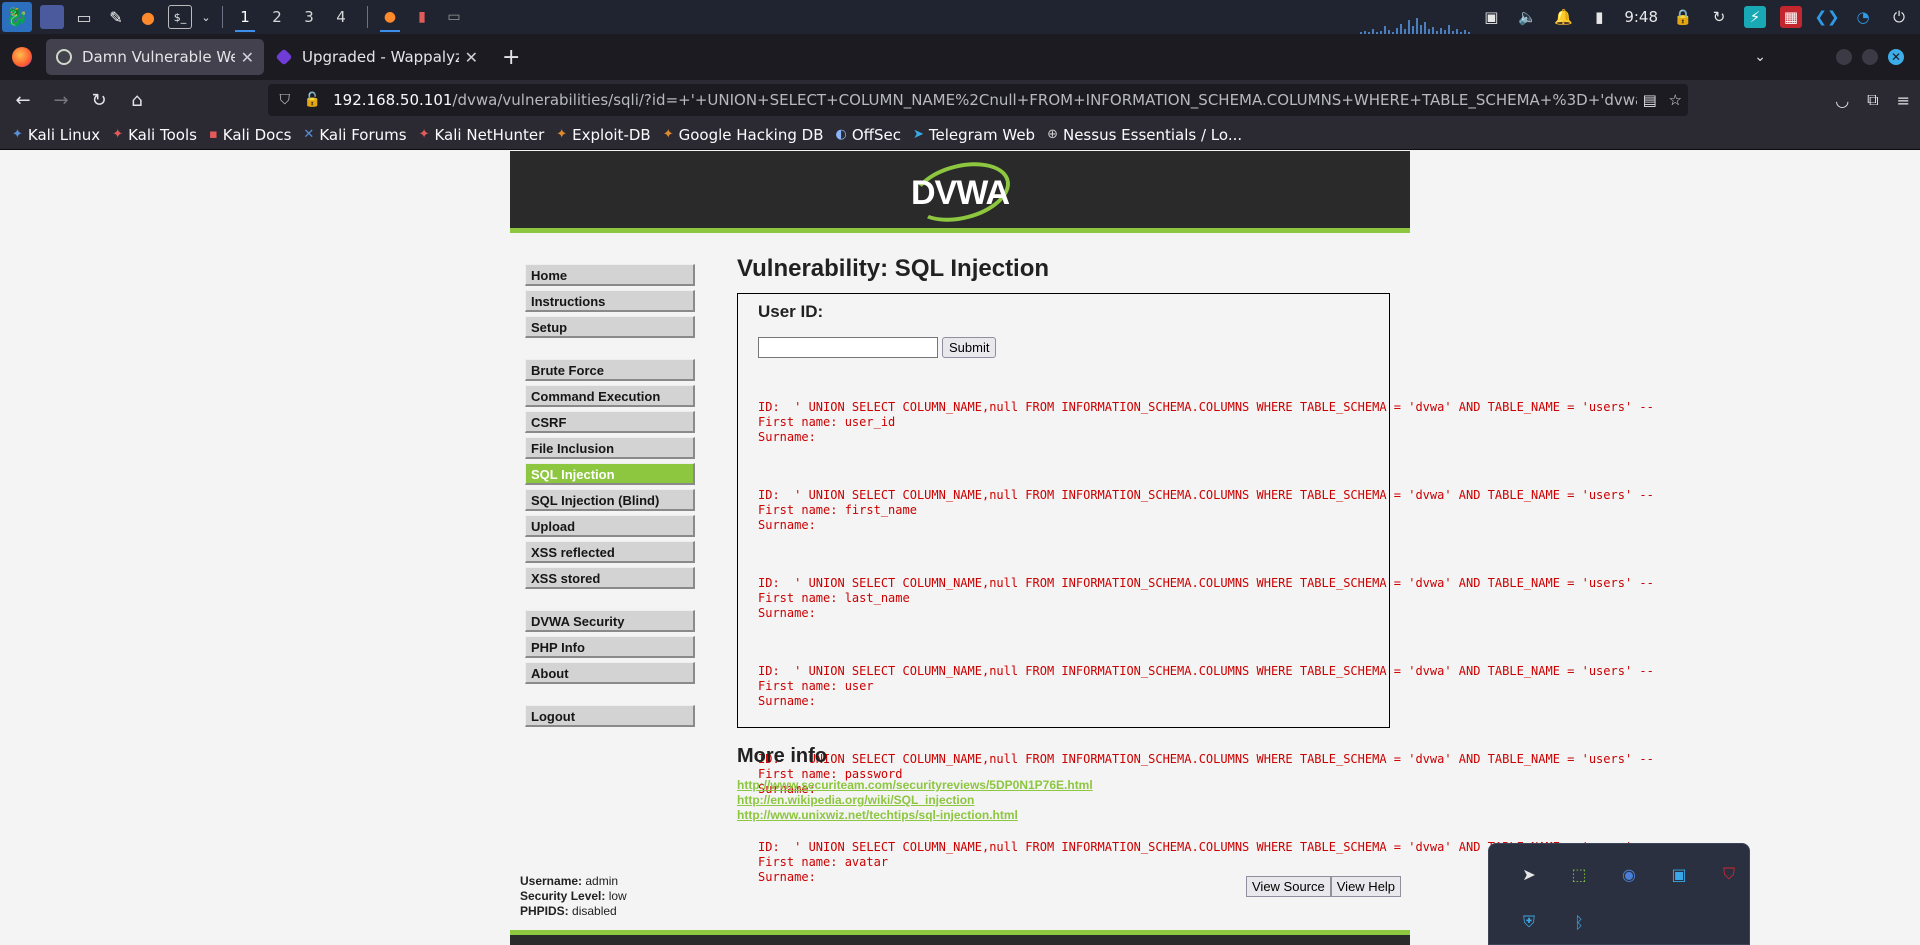  I want to click on bookmark-kali-forums: ✕ Kali Forums, so click(354, 135).